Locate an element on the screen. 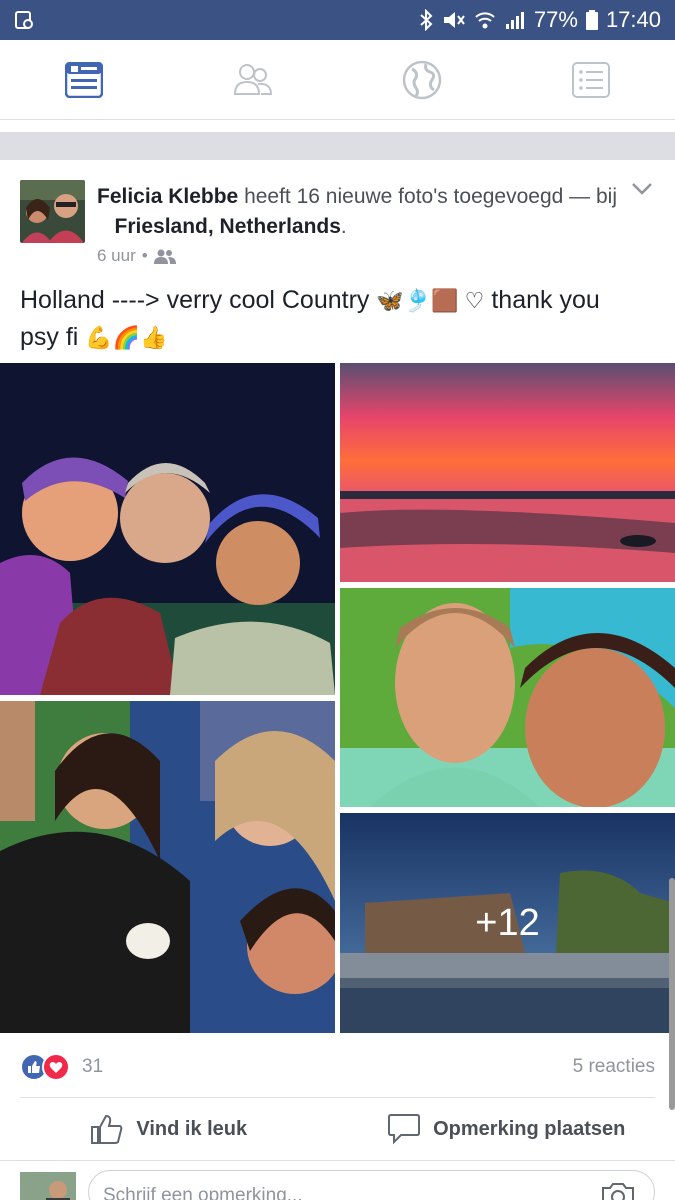 The width and height of the screenshot is (675, 1200). post-time: 6 uur is located at coordinates (116, 256).